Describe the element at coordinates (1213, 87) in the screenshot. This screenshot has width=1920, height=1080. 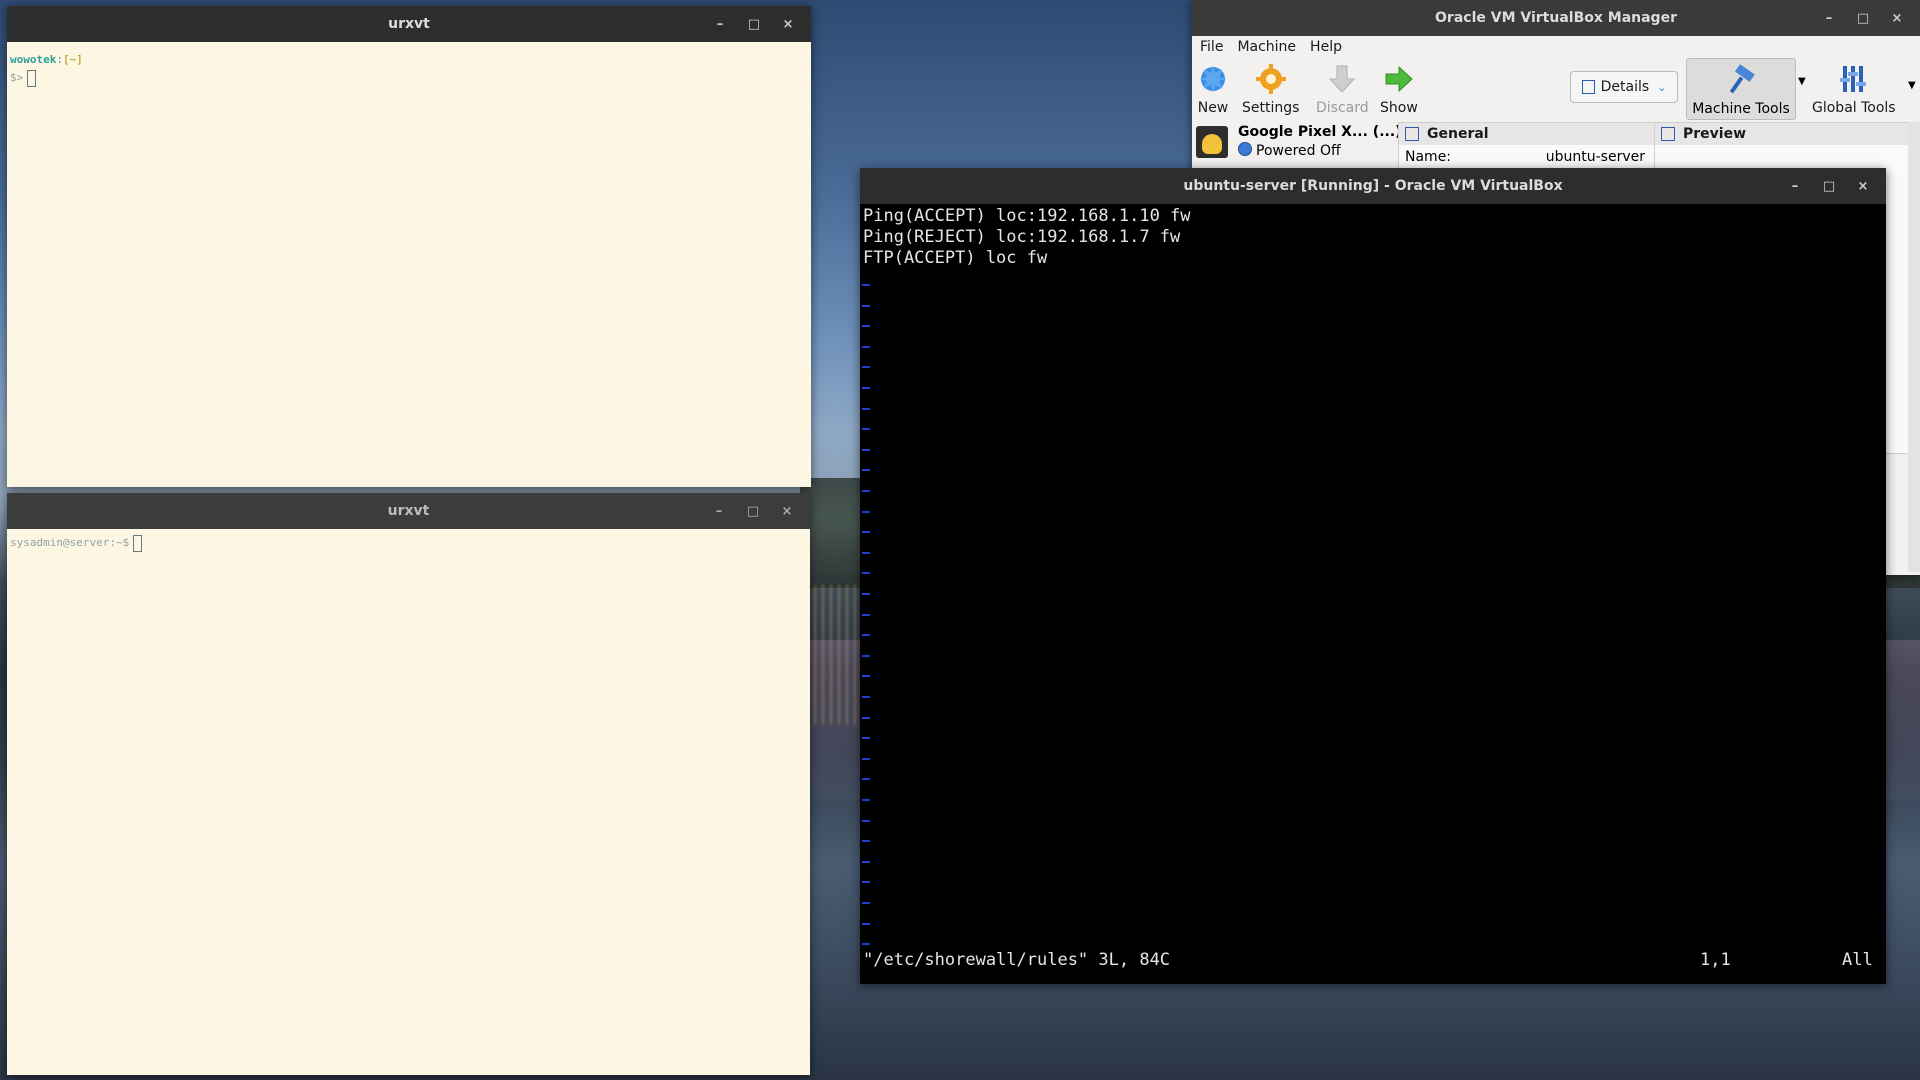
I see `new-button: New` at that location.